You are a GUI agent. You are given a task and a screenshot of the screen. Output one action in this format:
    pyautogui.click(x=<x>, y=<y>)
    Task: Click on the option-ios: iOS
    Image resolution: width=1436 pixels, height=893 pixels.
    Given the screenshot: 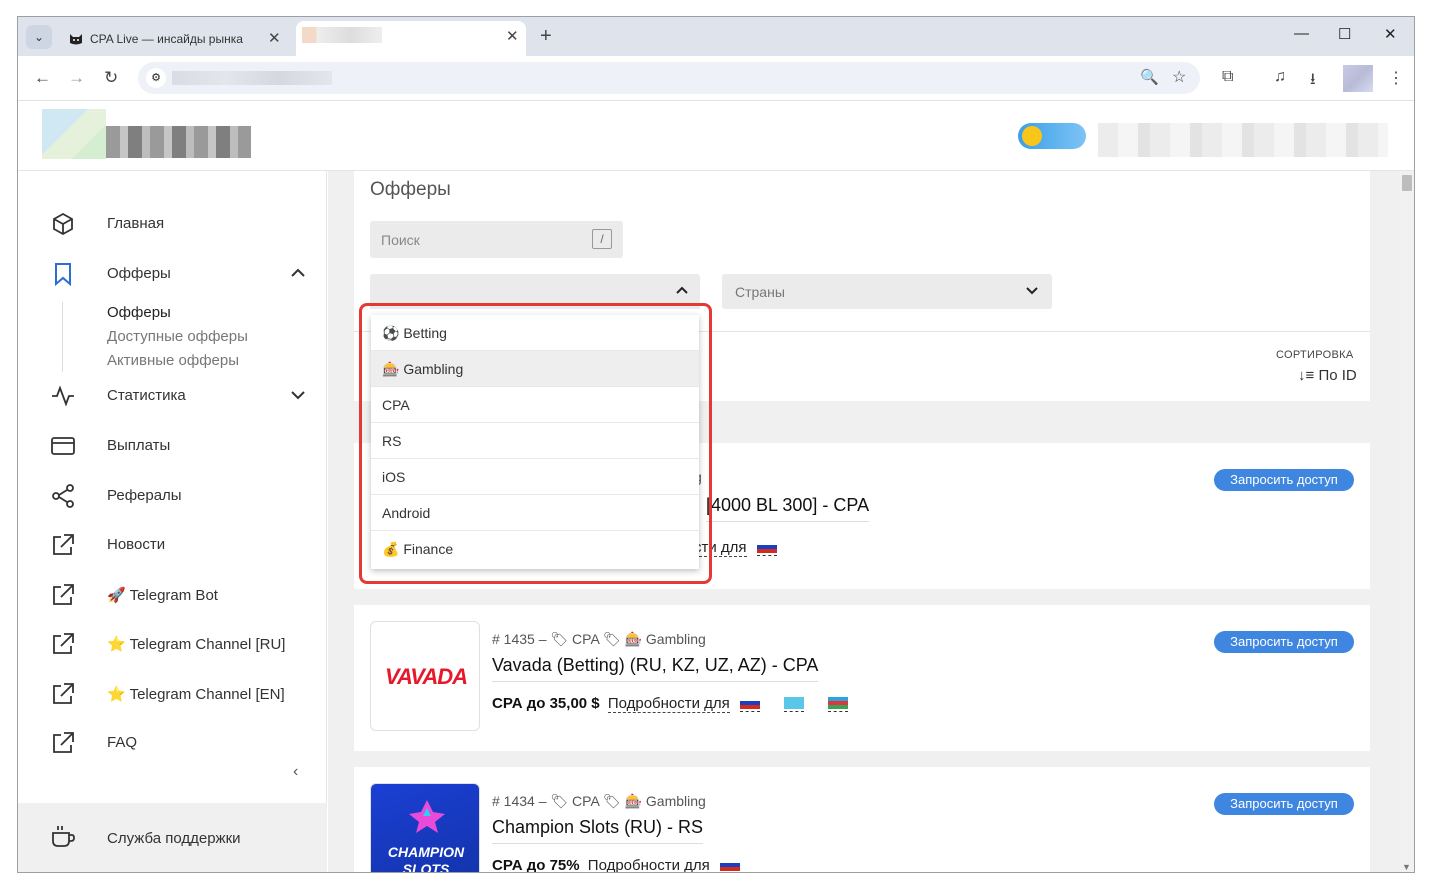 What is the action you would take?
    pyautogui.click(x=535, y=477)
    